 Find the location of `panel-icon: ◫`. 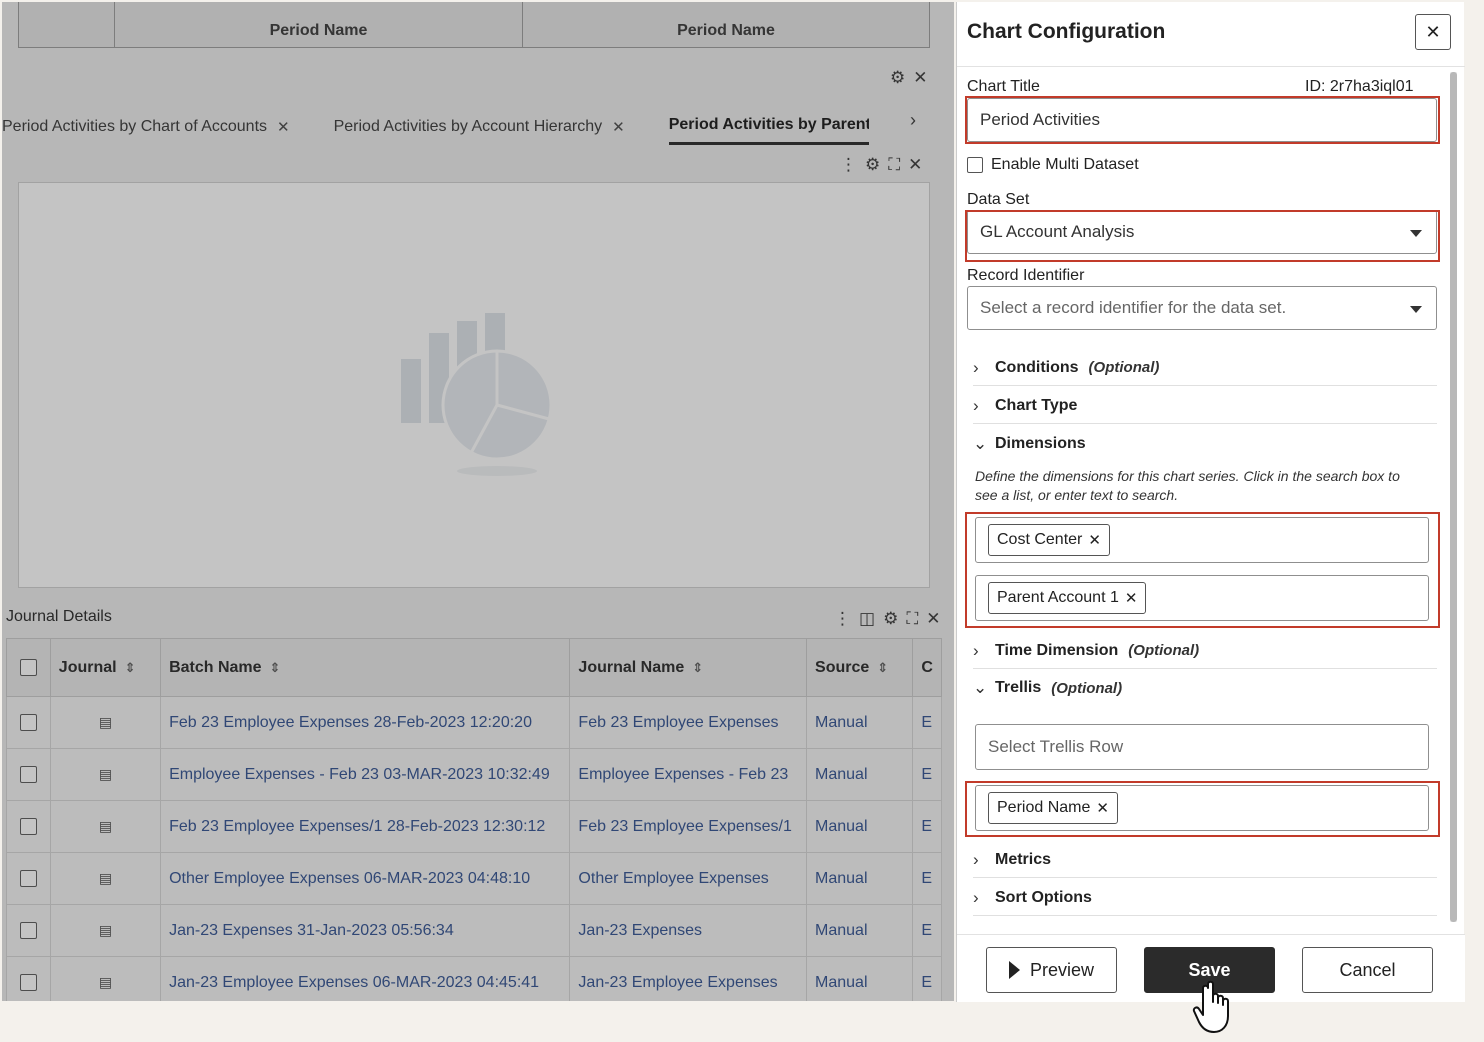

panel-icon: ◫ is located at coordinates (867, 619).